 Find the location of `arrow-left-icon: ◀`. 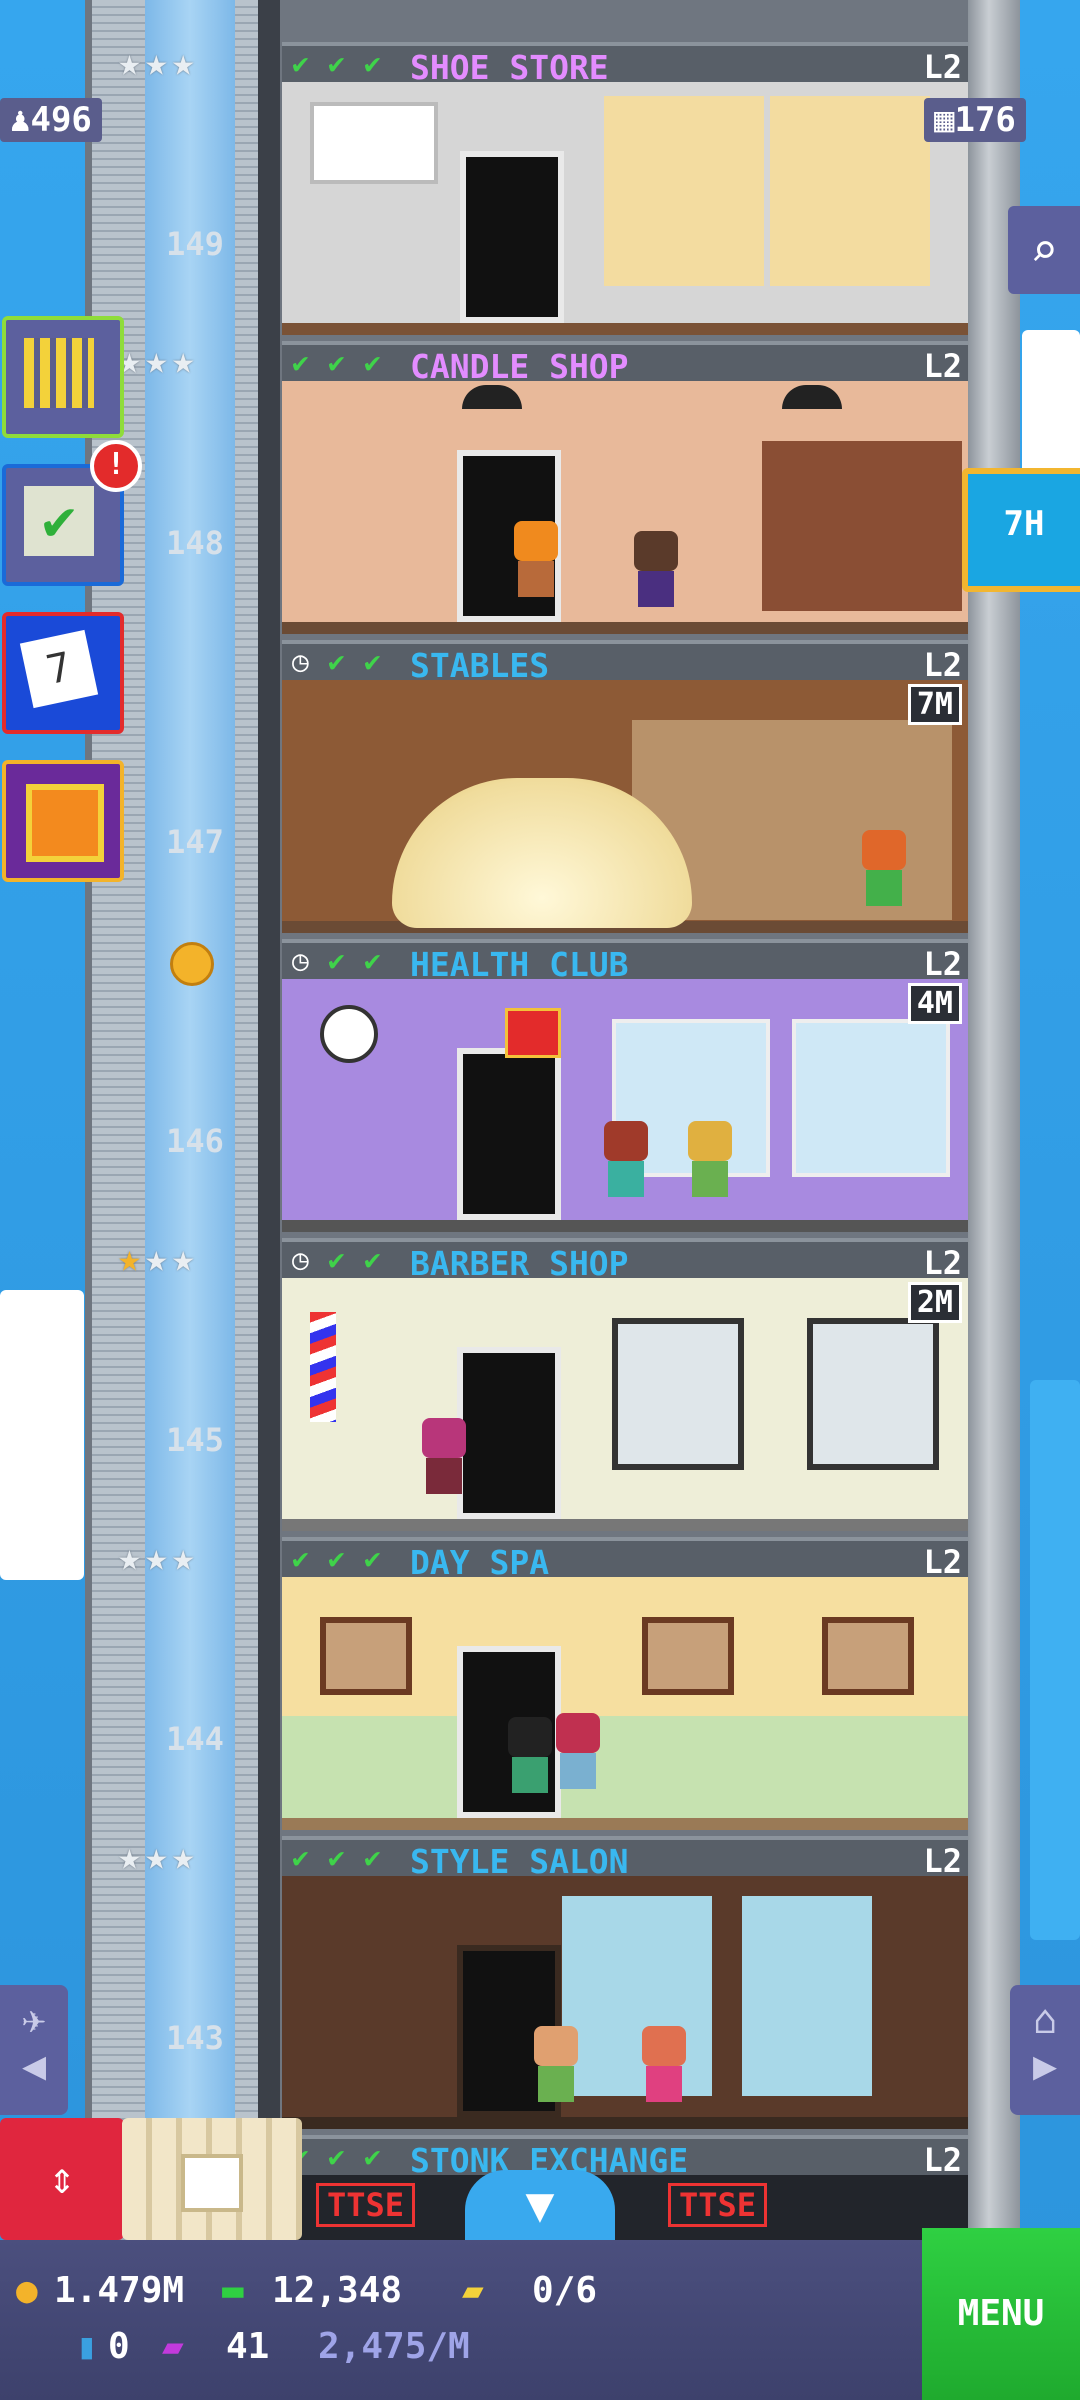

arrow-left-icon: ◀ is located at coordinates (34, 2066).